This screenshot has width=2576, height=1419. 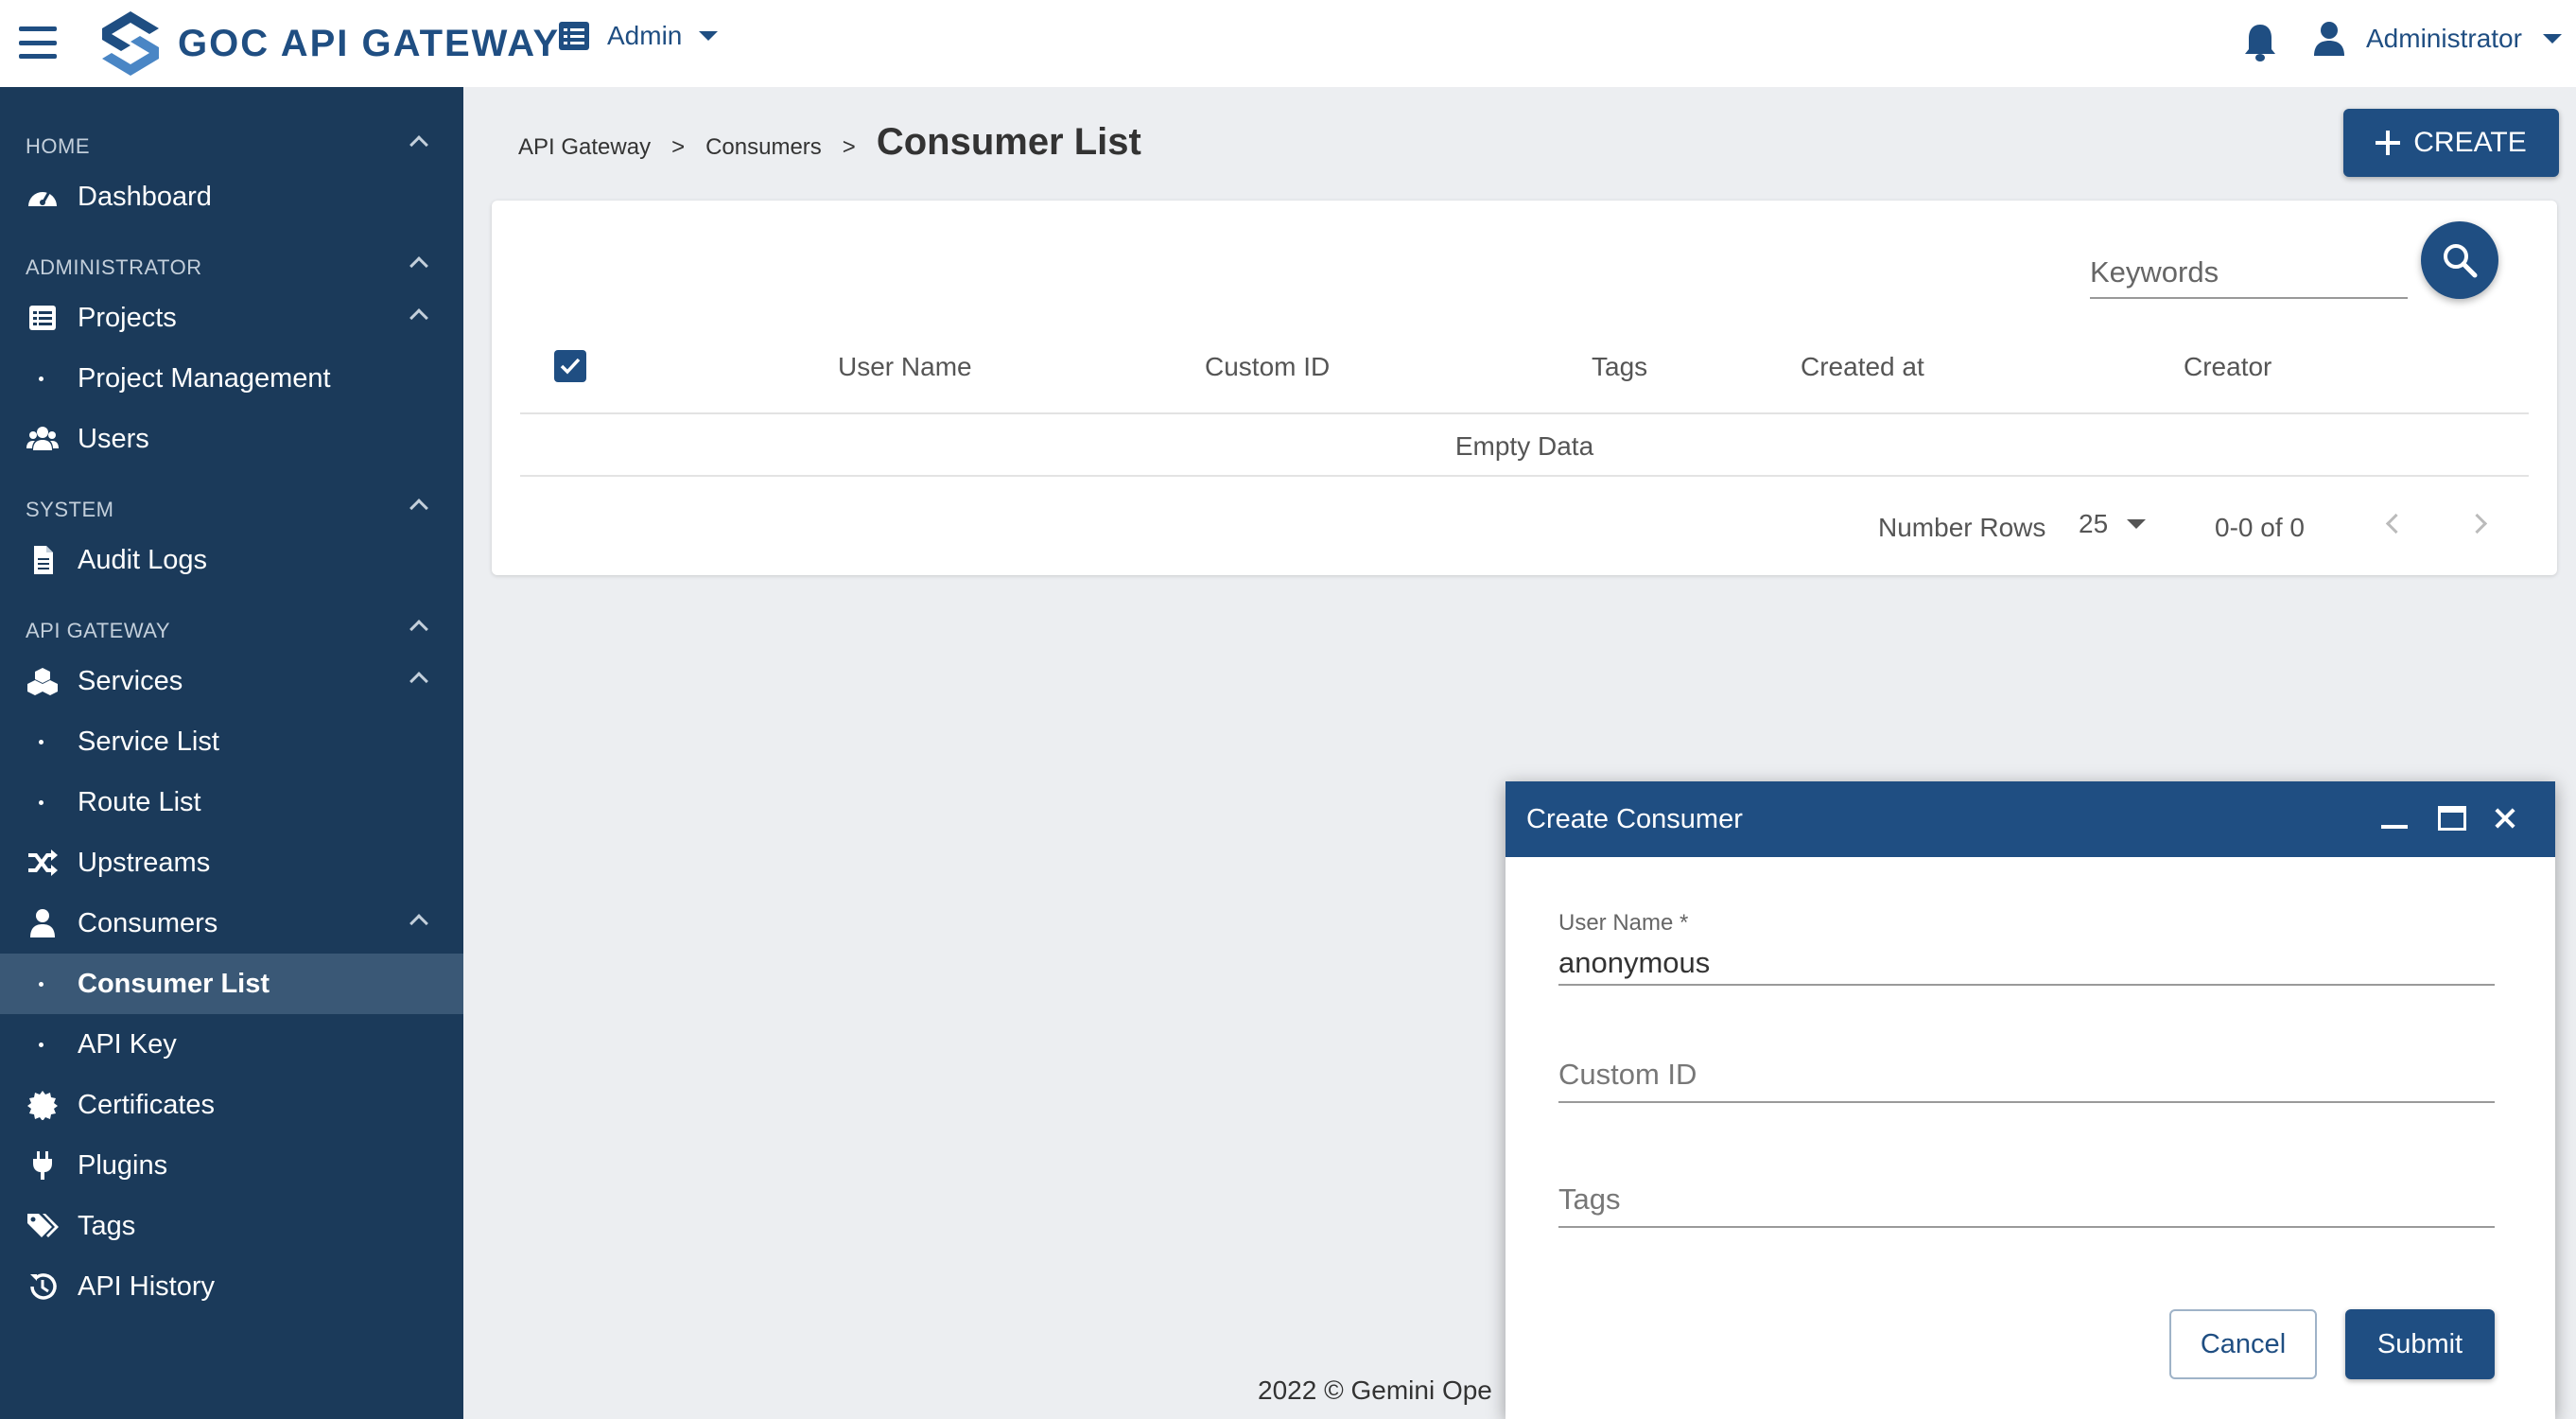 What do you see at coordinates (2394, 827) in the screenshot?
I see `minimize-icon` at bounding box center [2394, 827].